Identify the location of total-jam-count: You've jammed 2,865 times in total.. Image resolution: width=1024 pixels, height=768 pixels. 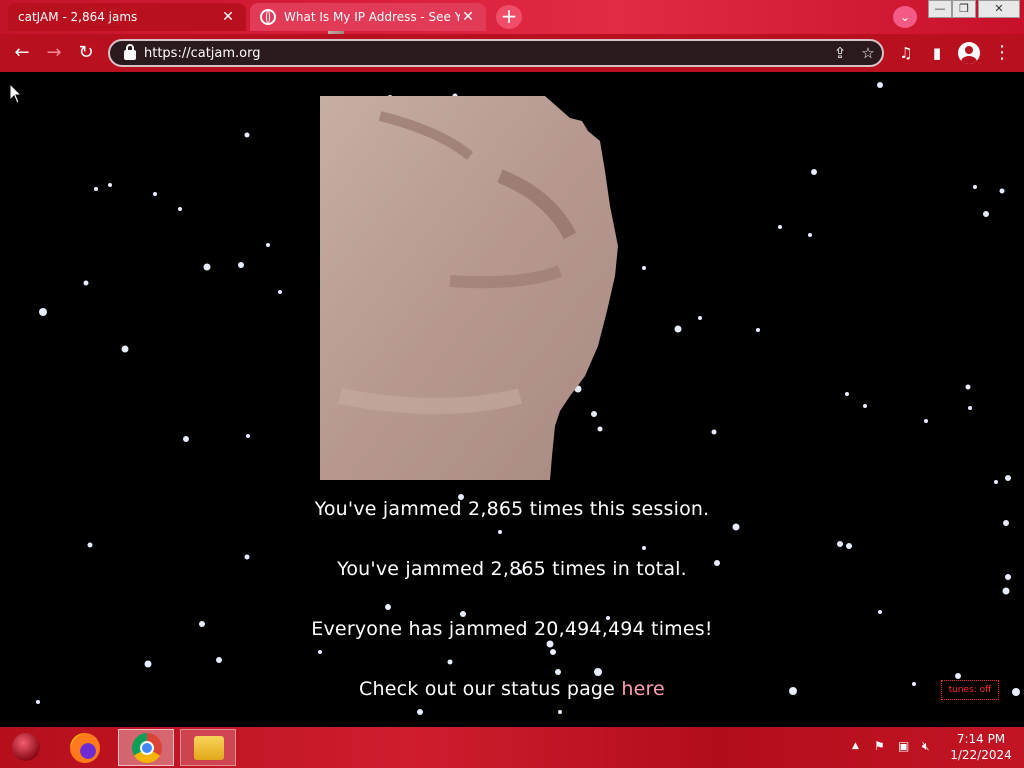
(512, 569).